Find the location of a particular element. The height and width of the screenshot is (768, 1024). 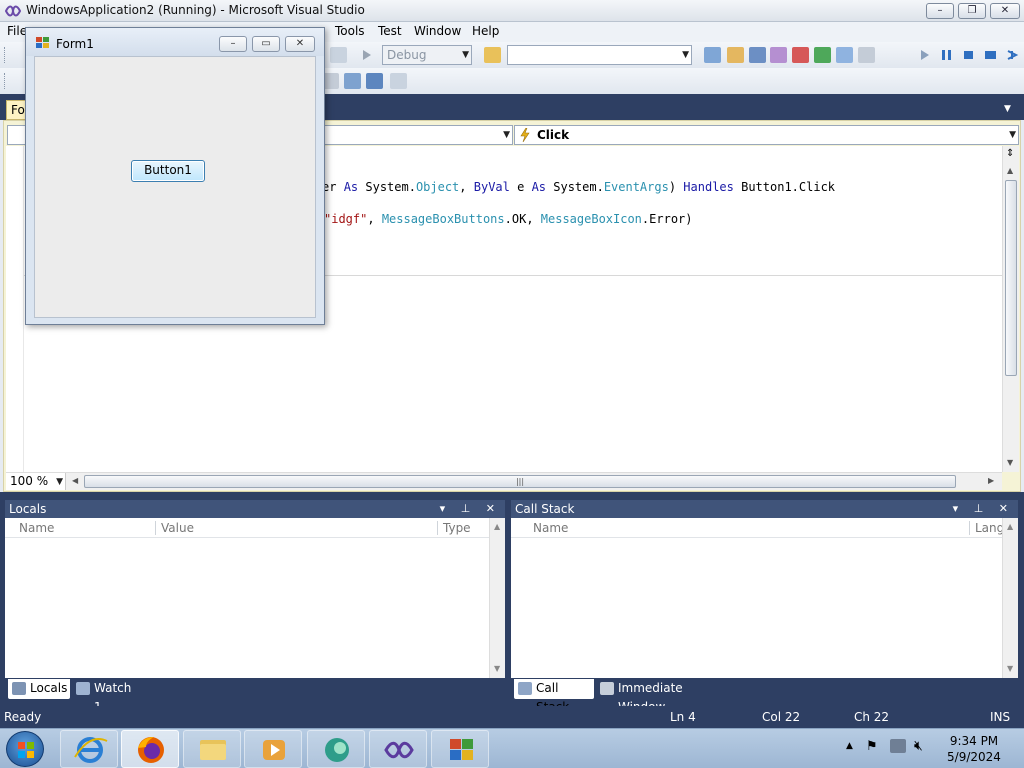

internet-explorer-icon is located at coordinates (91, 750).